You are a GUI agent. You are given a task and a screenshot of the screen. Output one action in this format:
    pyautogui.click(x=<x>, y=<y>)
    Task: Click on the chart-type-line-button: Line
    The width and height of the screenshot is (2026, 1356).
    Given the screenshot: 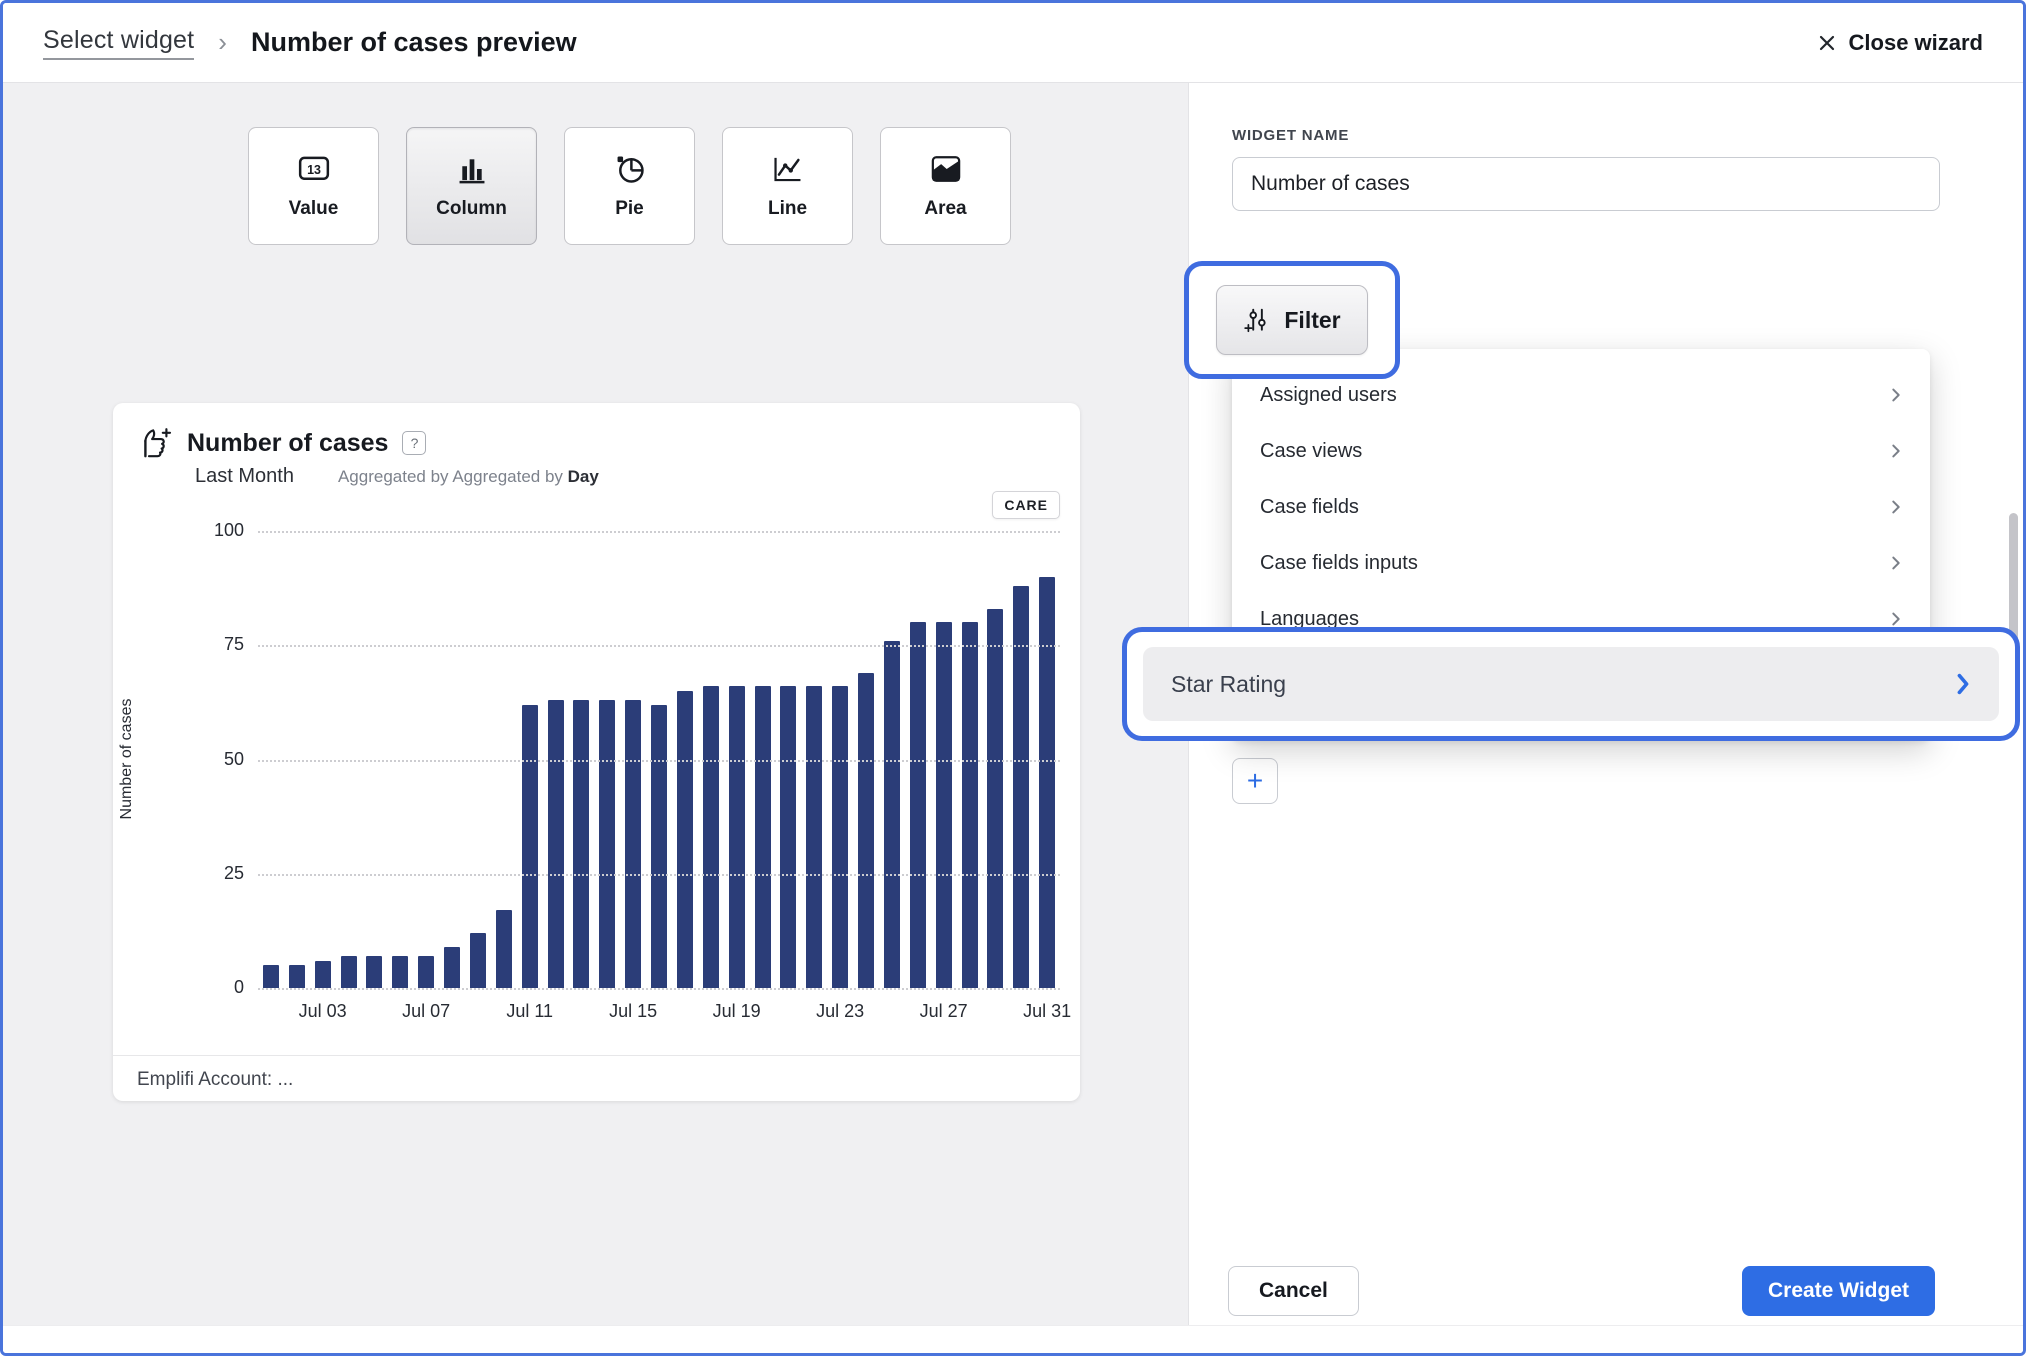 What is the action you would take?
    pyautogui.click(x=787, y=186)
    